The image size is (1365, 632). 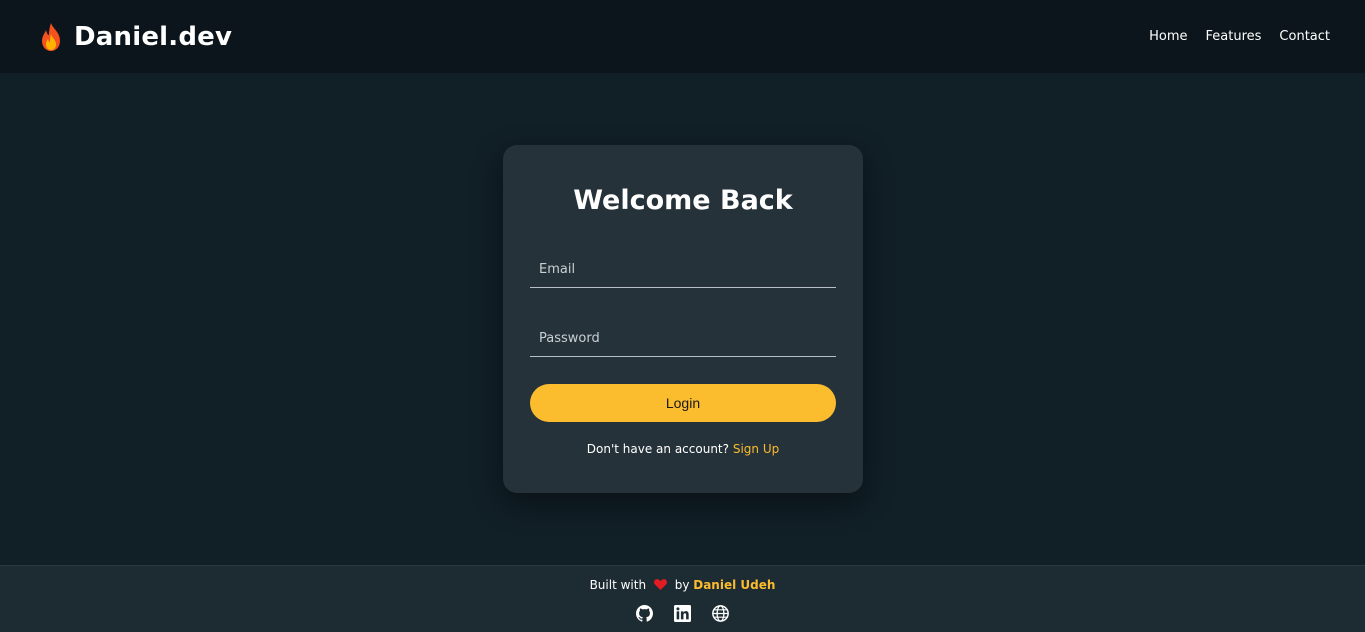 I want to click on signup-prompt-row: Don't have an account? Sign Up, so click(x=683, y=449).